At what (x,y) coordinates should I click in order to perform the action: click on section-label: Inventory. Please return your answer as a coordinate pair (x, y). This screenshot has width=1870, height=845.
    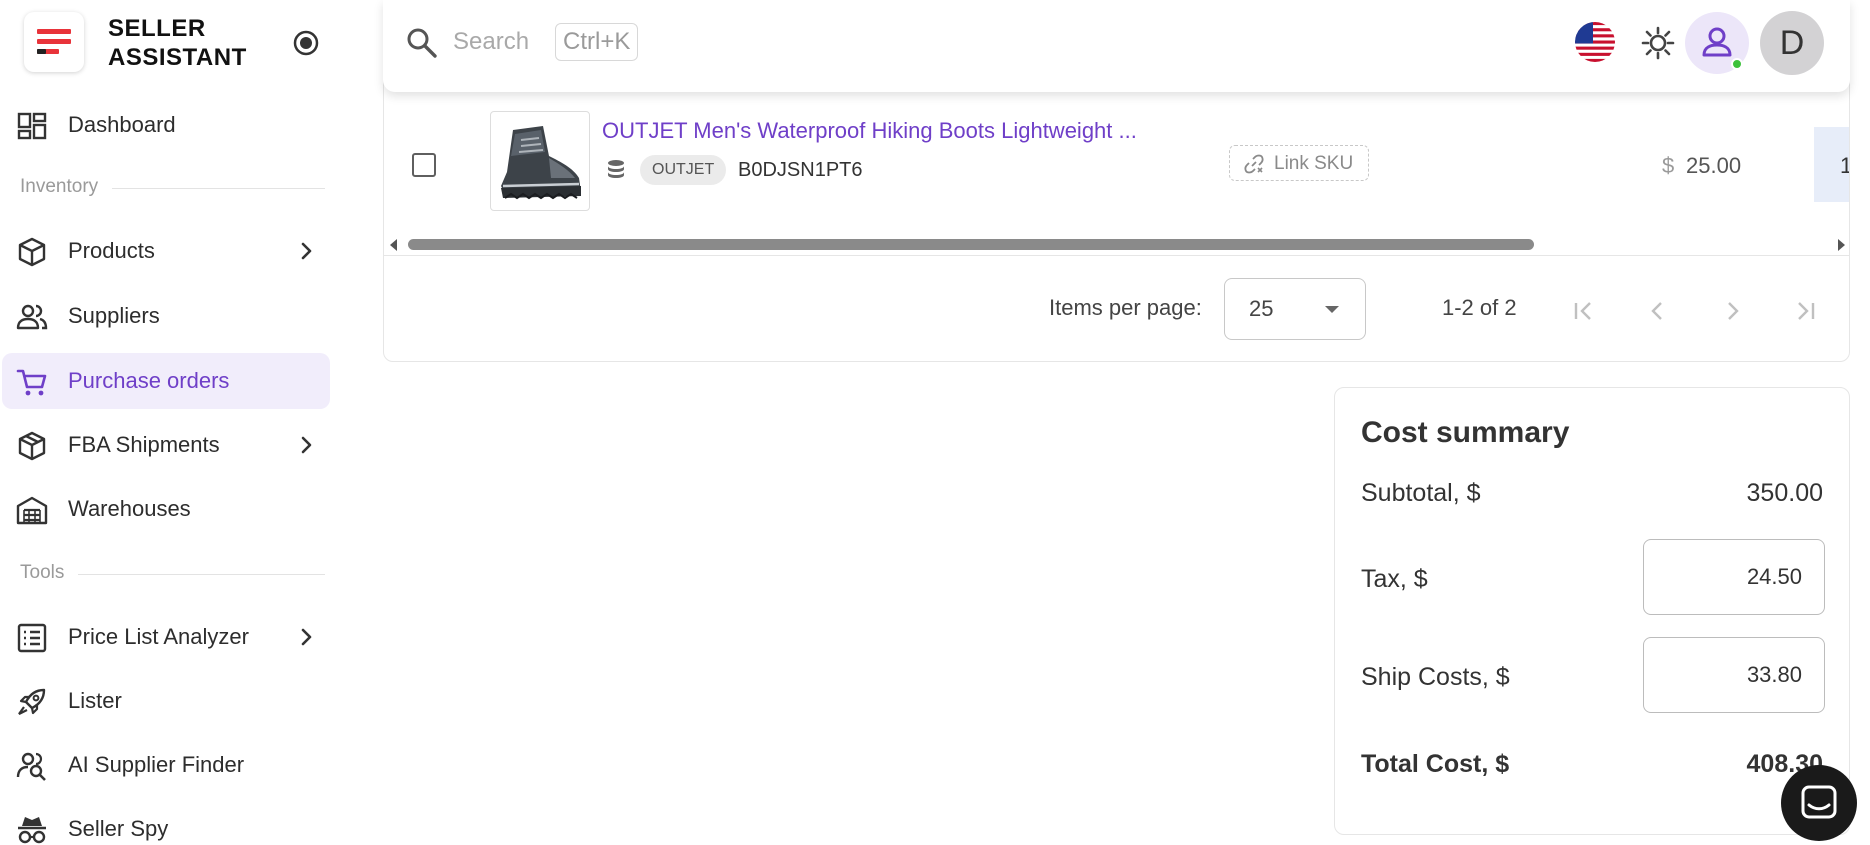
    Looking at the image, I should click on (66, 187).